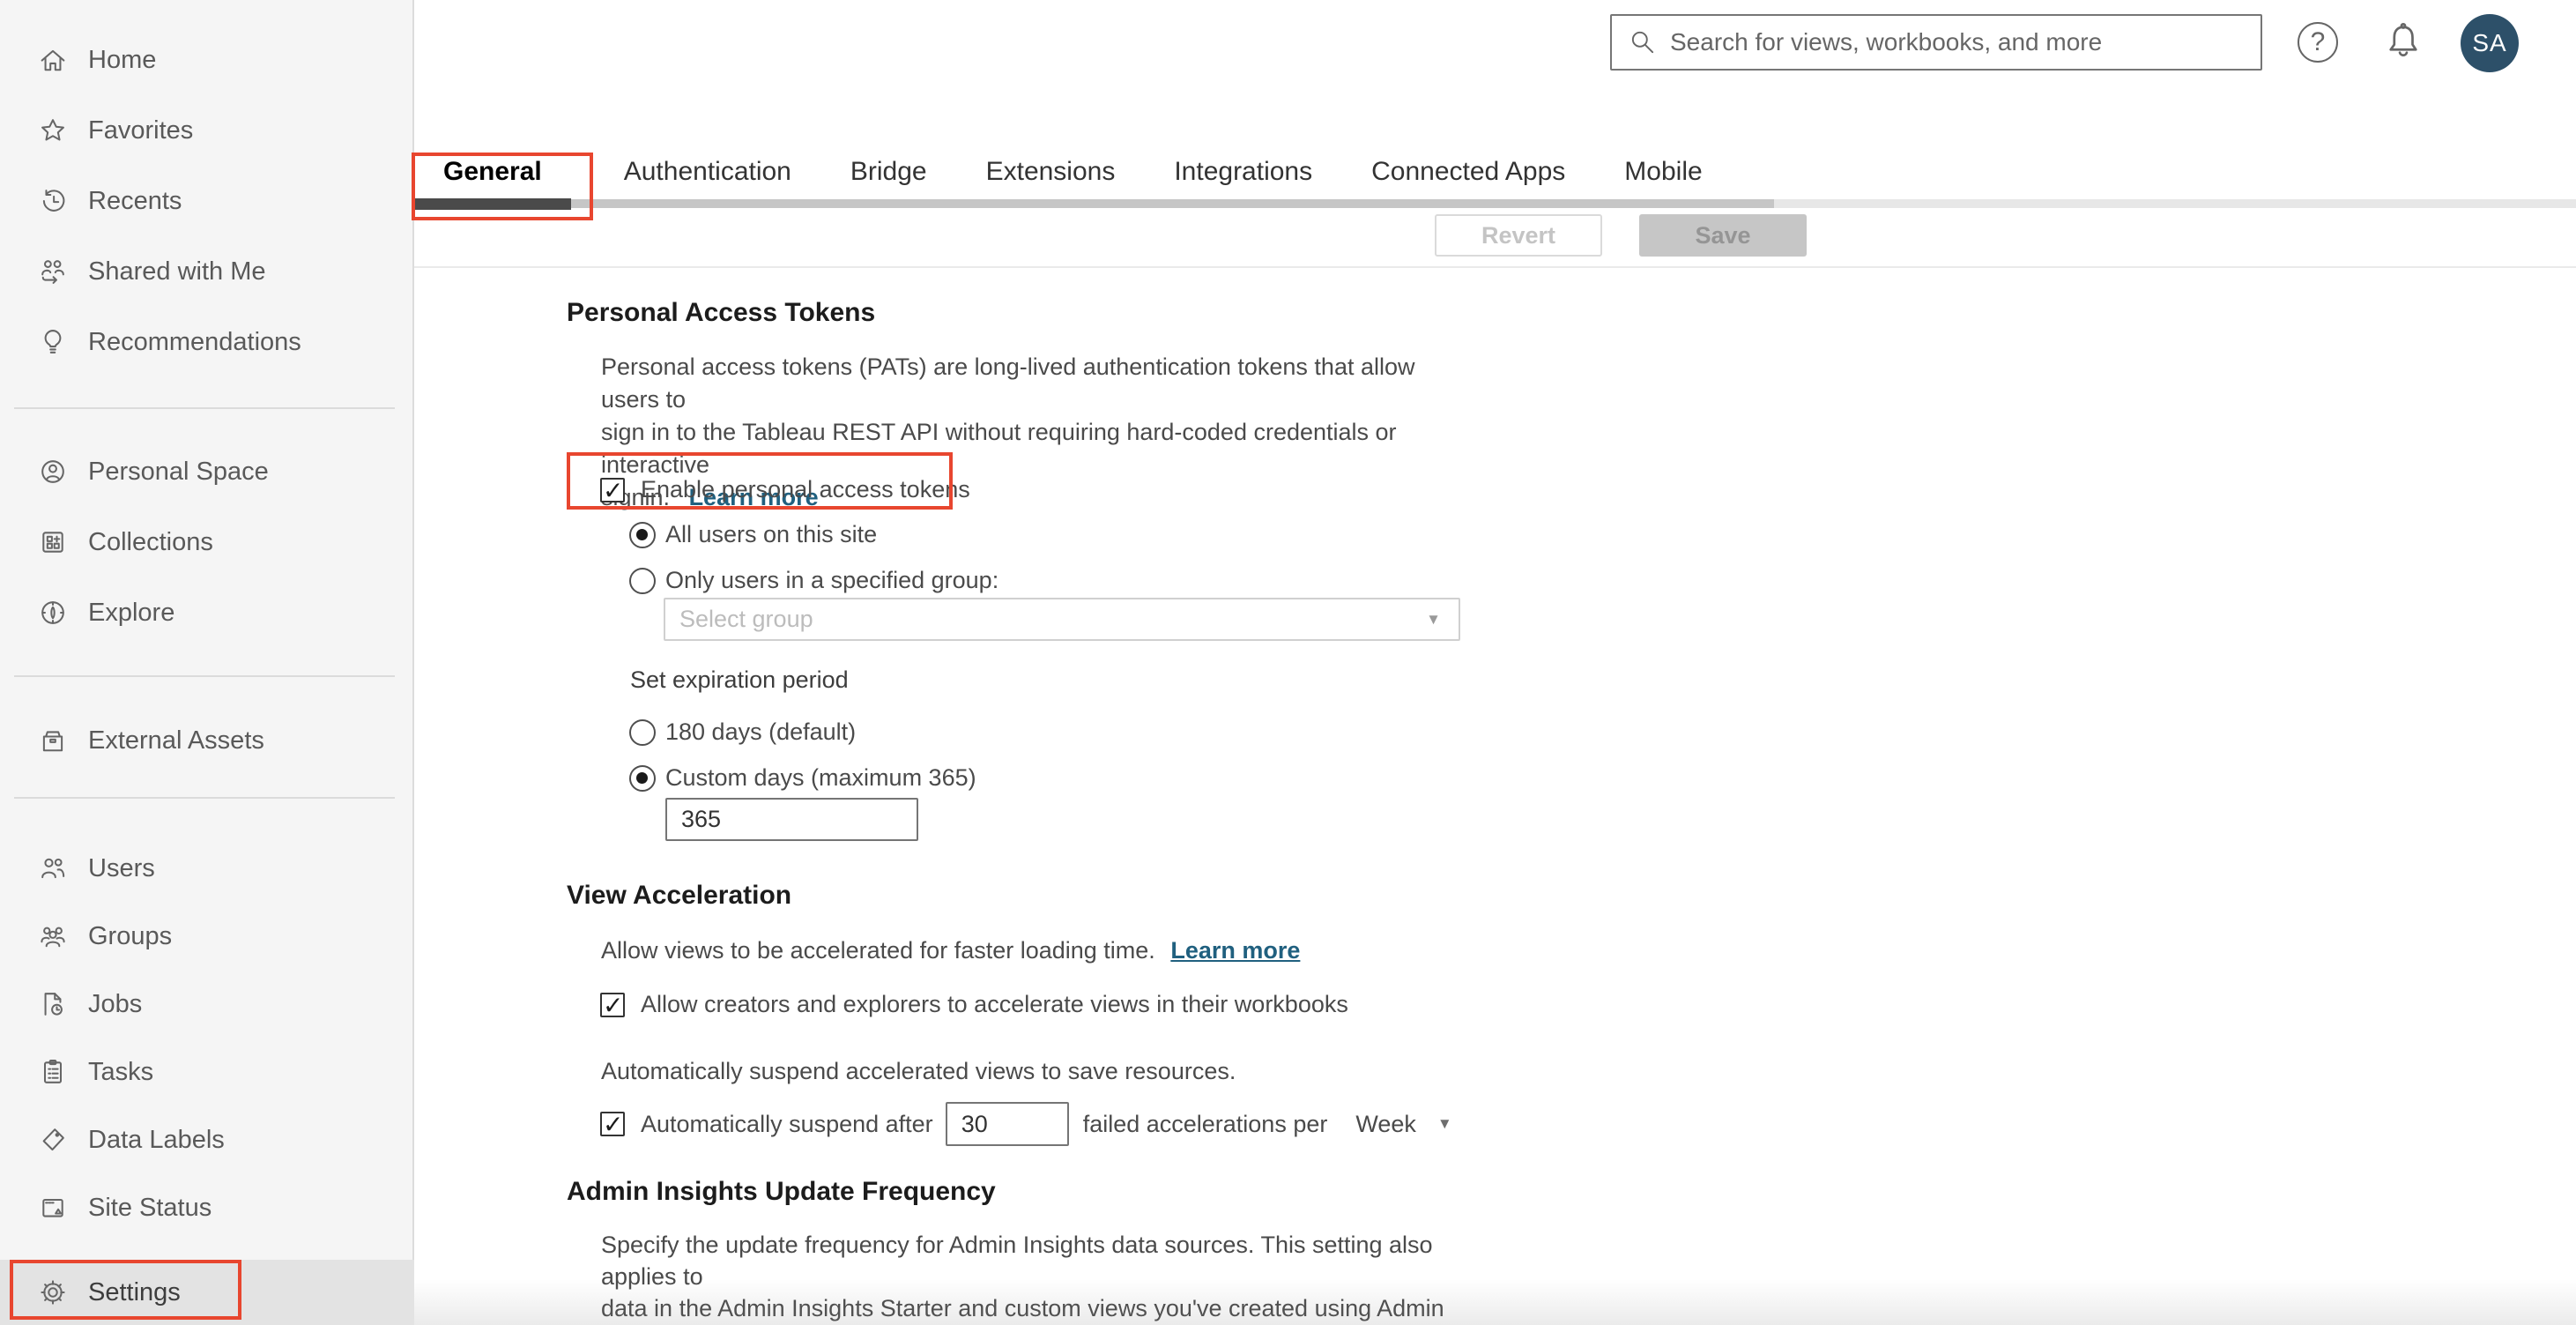 This screenshot has width=2576, height=1325. I want to click on sidebar-item-settings: Settings, so click(207, 1292).